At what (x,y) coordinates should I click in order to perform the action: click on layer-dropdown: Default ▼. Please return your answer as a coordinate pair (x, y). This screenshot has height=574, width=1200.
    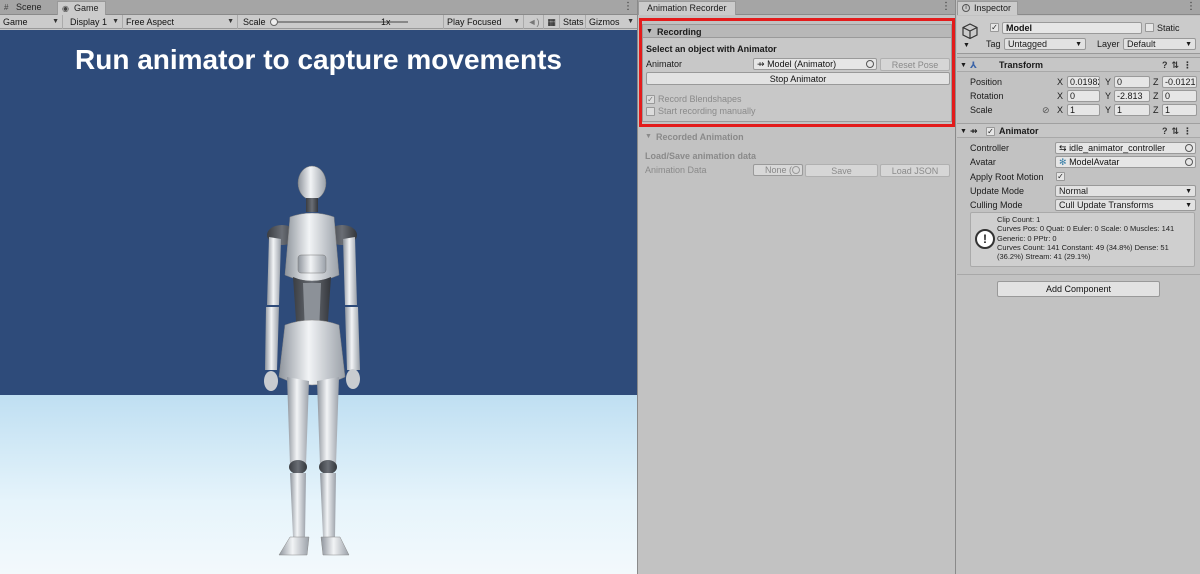
    Looking at the image, I should click on (1159, 44).